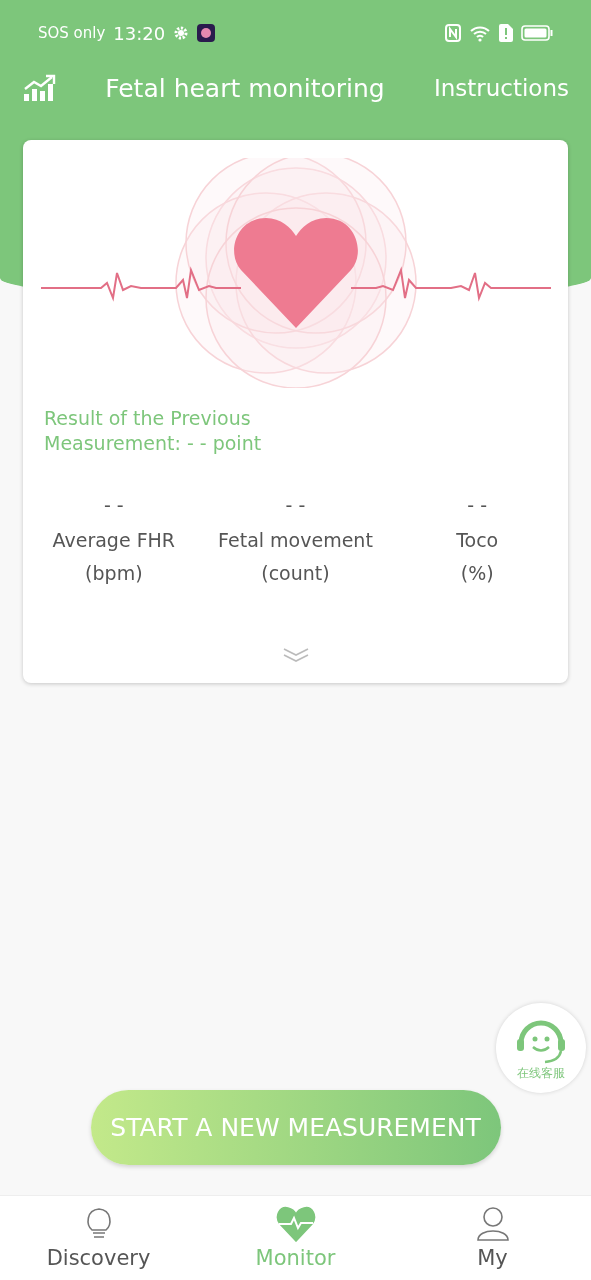  What do you see at coordinates (139, 33) in the screenshot?
I see `clock-time: 13:20` at bounding box center [139, 33].